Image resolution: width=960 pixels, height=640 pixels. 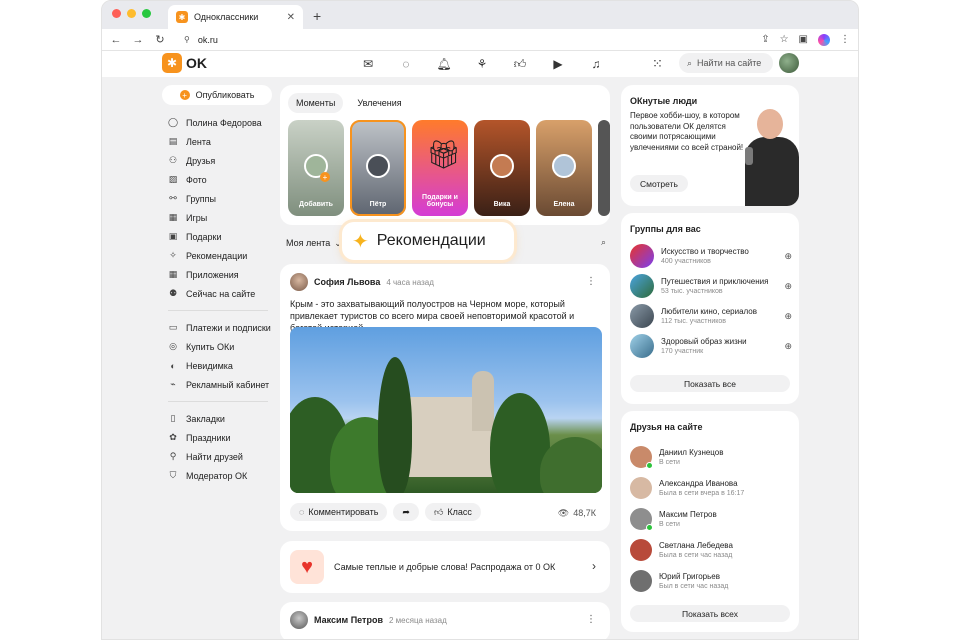 What do you see at coordinates (217, 365) in the screenshot?
I see `sidebar-item: ◐ Невидимка` at bounding box center [217, 365].